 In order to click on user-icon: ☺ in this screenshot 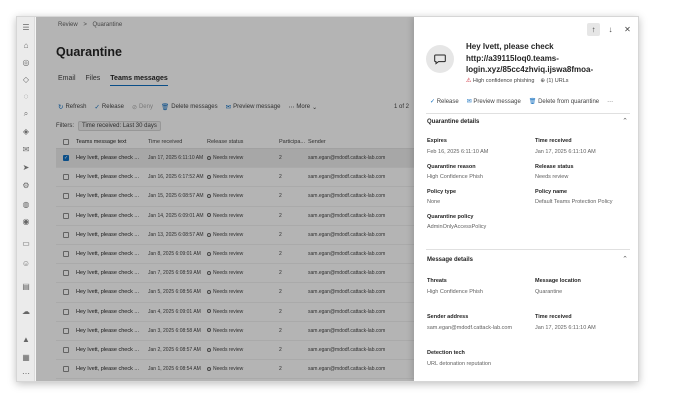, I will do `click(26, 263)`.